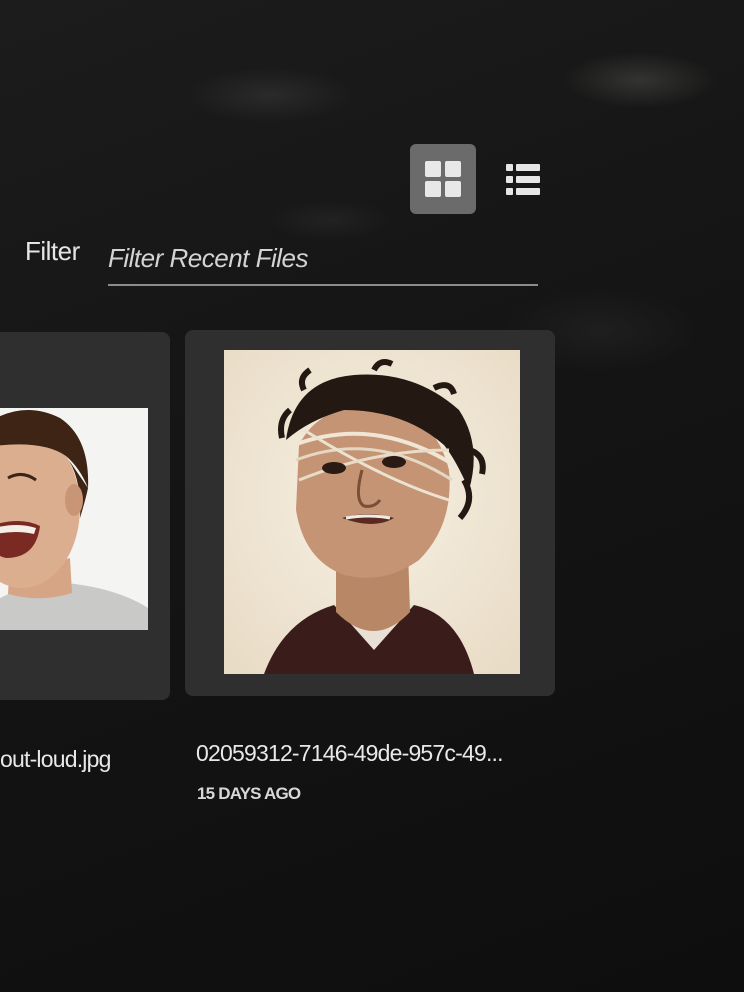  Describe the element at coordinates (249, 793) in the screenshot. I see `file-date: 15 DAYS AGO` at that location.